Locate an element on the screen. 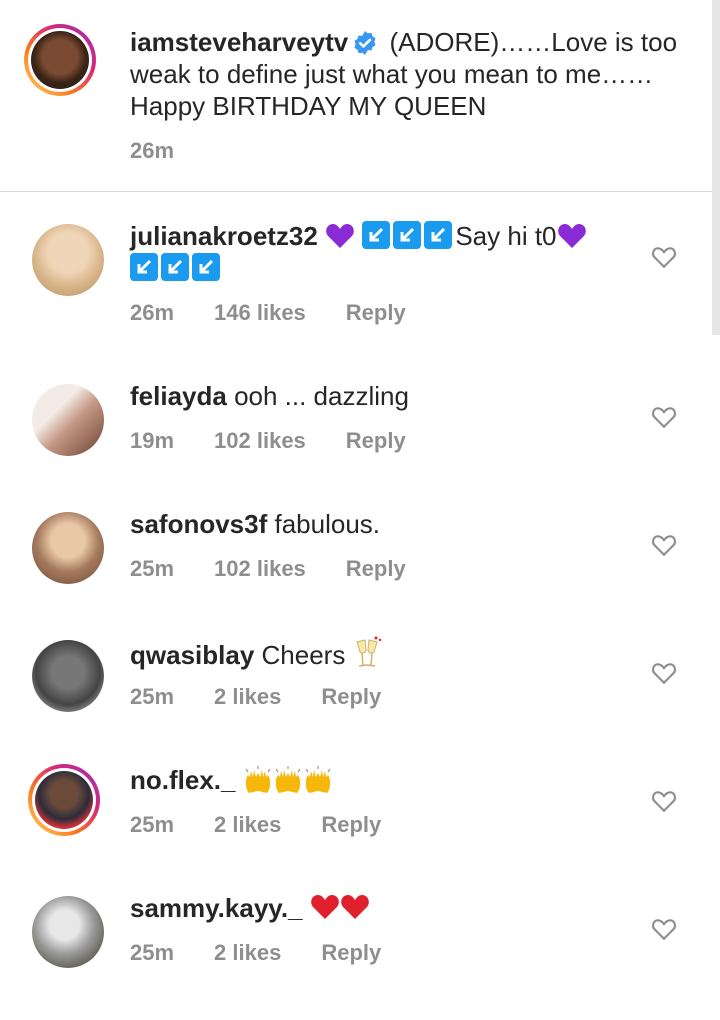 The height and width of the screenshot is (1020, 720). comment-meta: 19m 102 likes Reply is located at coordinates (268, 441).